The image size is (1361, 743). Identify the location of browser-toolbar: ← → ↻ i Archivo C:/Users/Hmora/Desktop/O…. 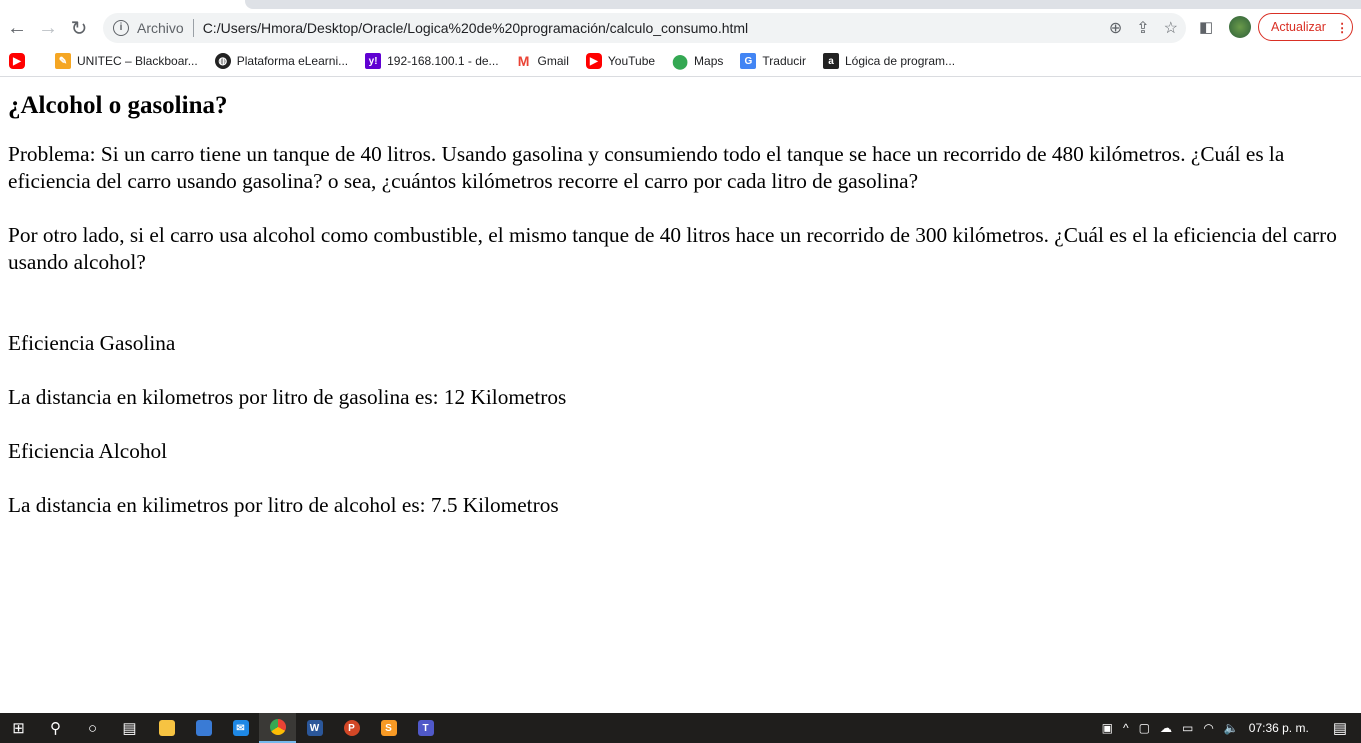
(680, 28).